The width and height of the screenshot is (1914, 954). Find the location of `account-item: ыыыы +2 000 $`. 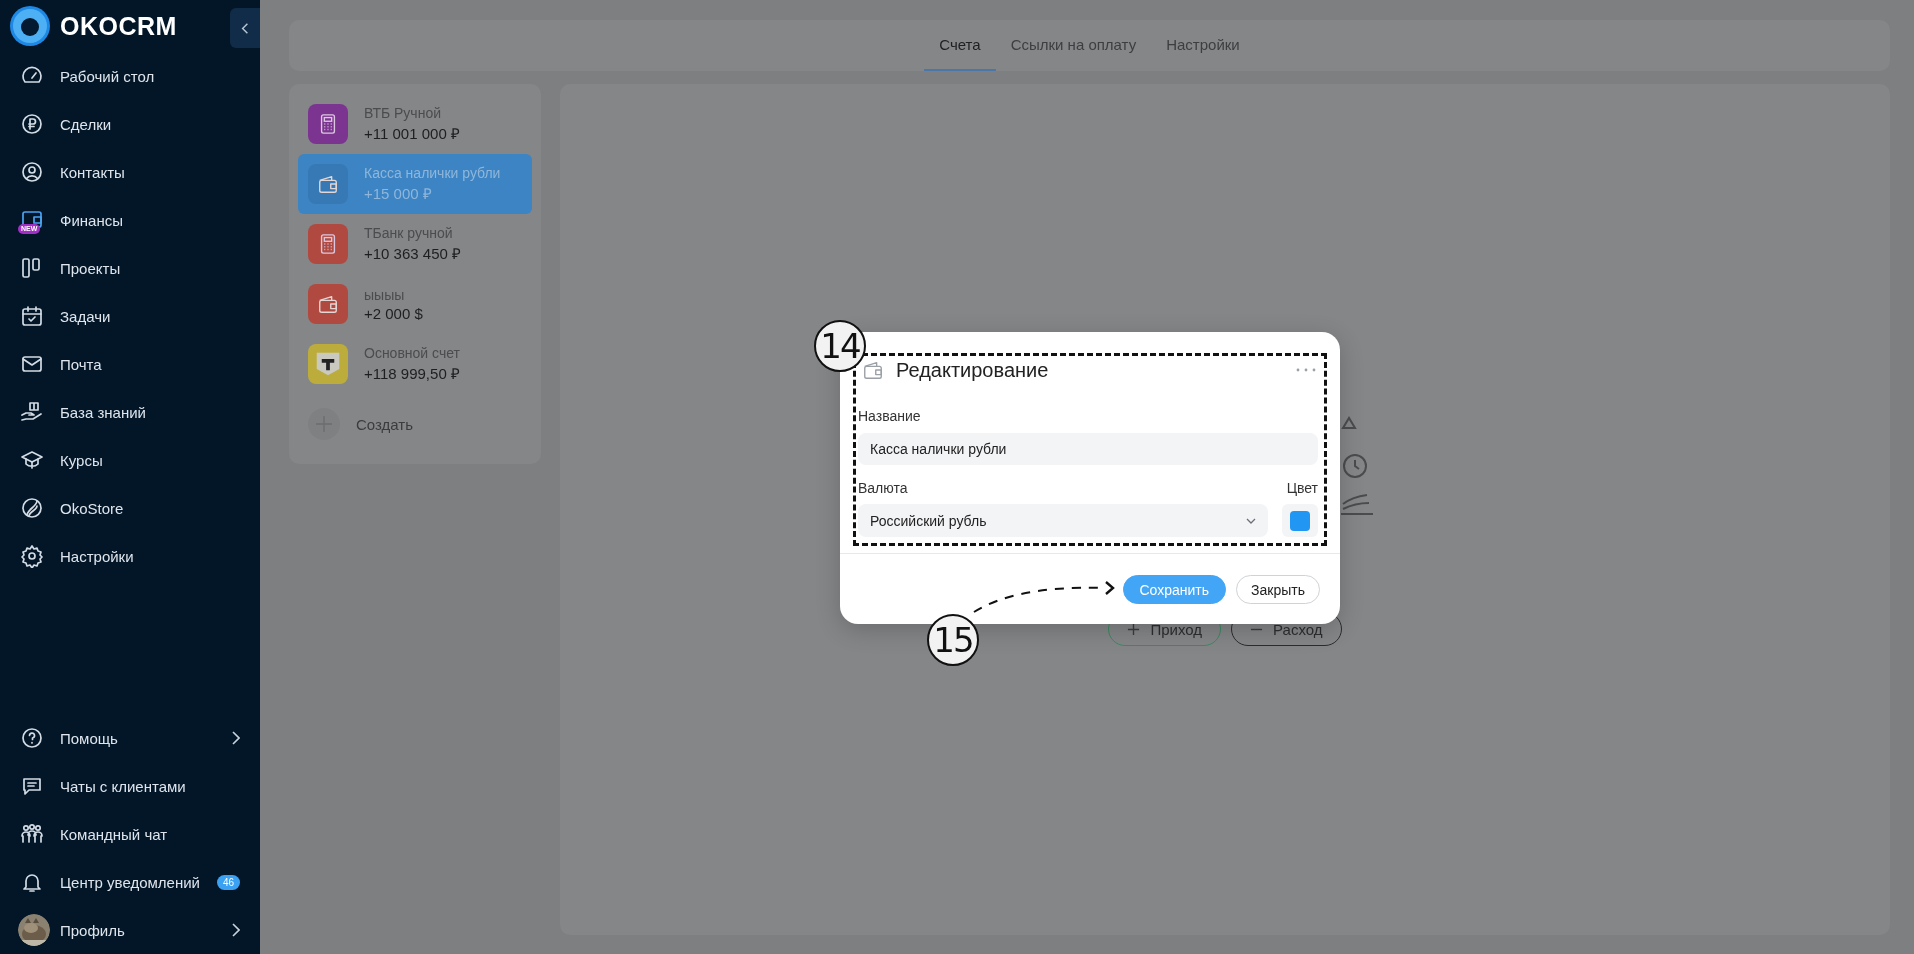

account-item: ыыыы +2 000 $ is located at coordinates (415, 304).